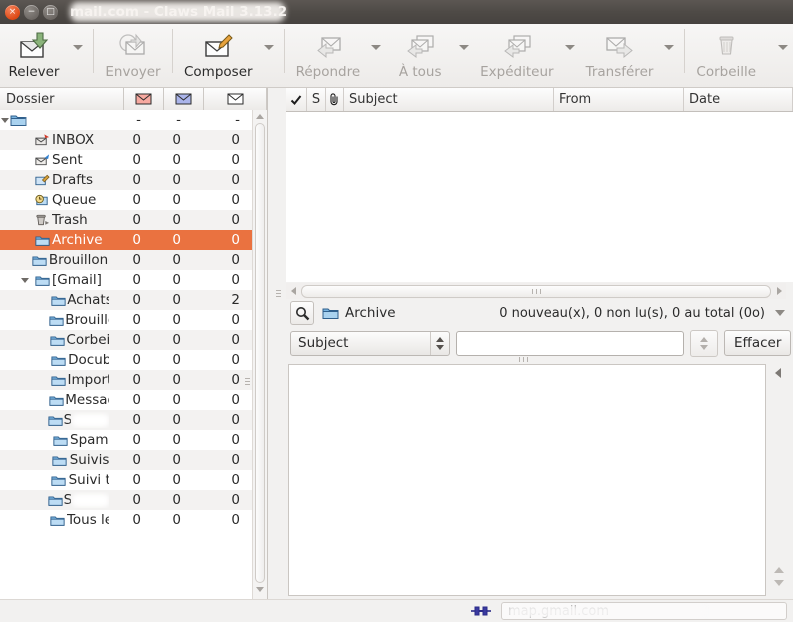  I want to click on toolbar-button-reply: Répondre, so click(328, 53).